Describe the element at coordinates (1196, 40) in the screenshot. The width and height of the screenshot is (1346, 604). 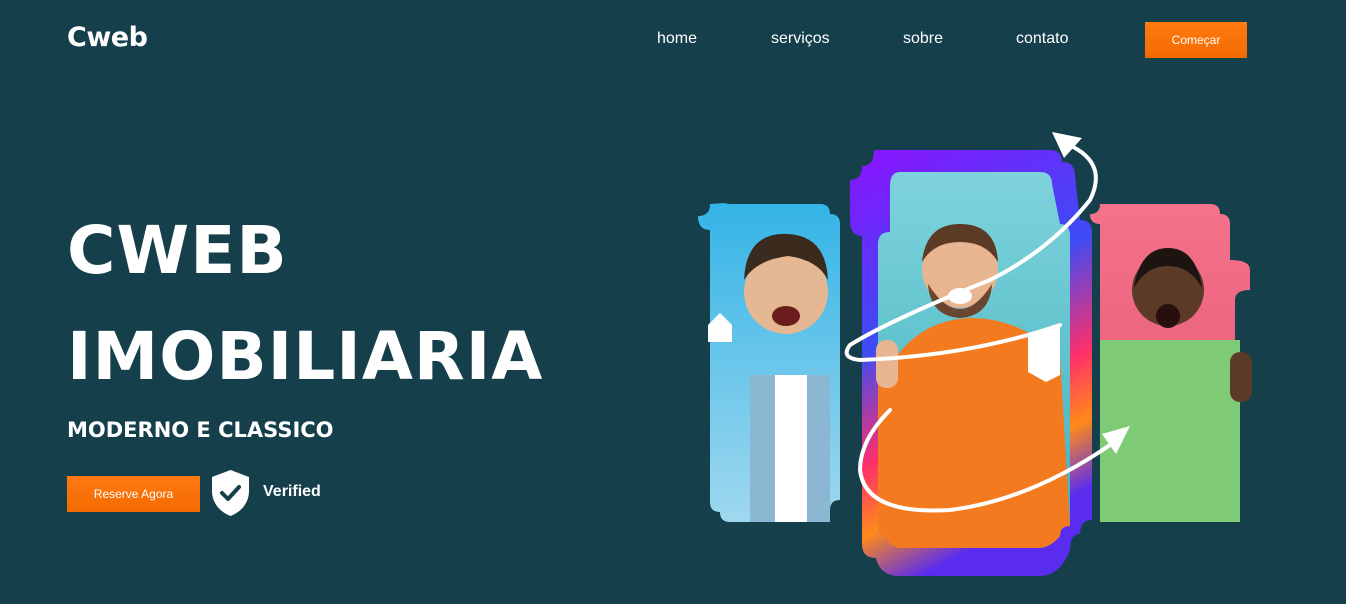
I see `start-button: Começar` at that location.